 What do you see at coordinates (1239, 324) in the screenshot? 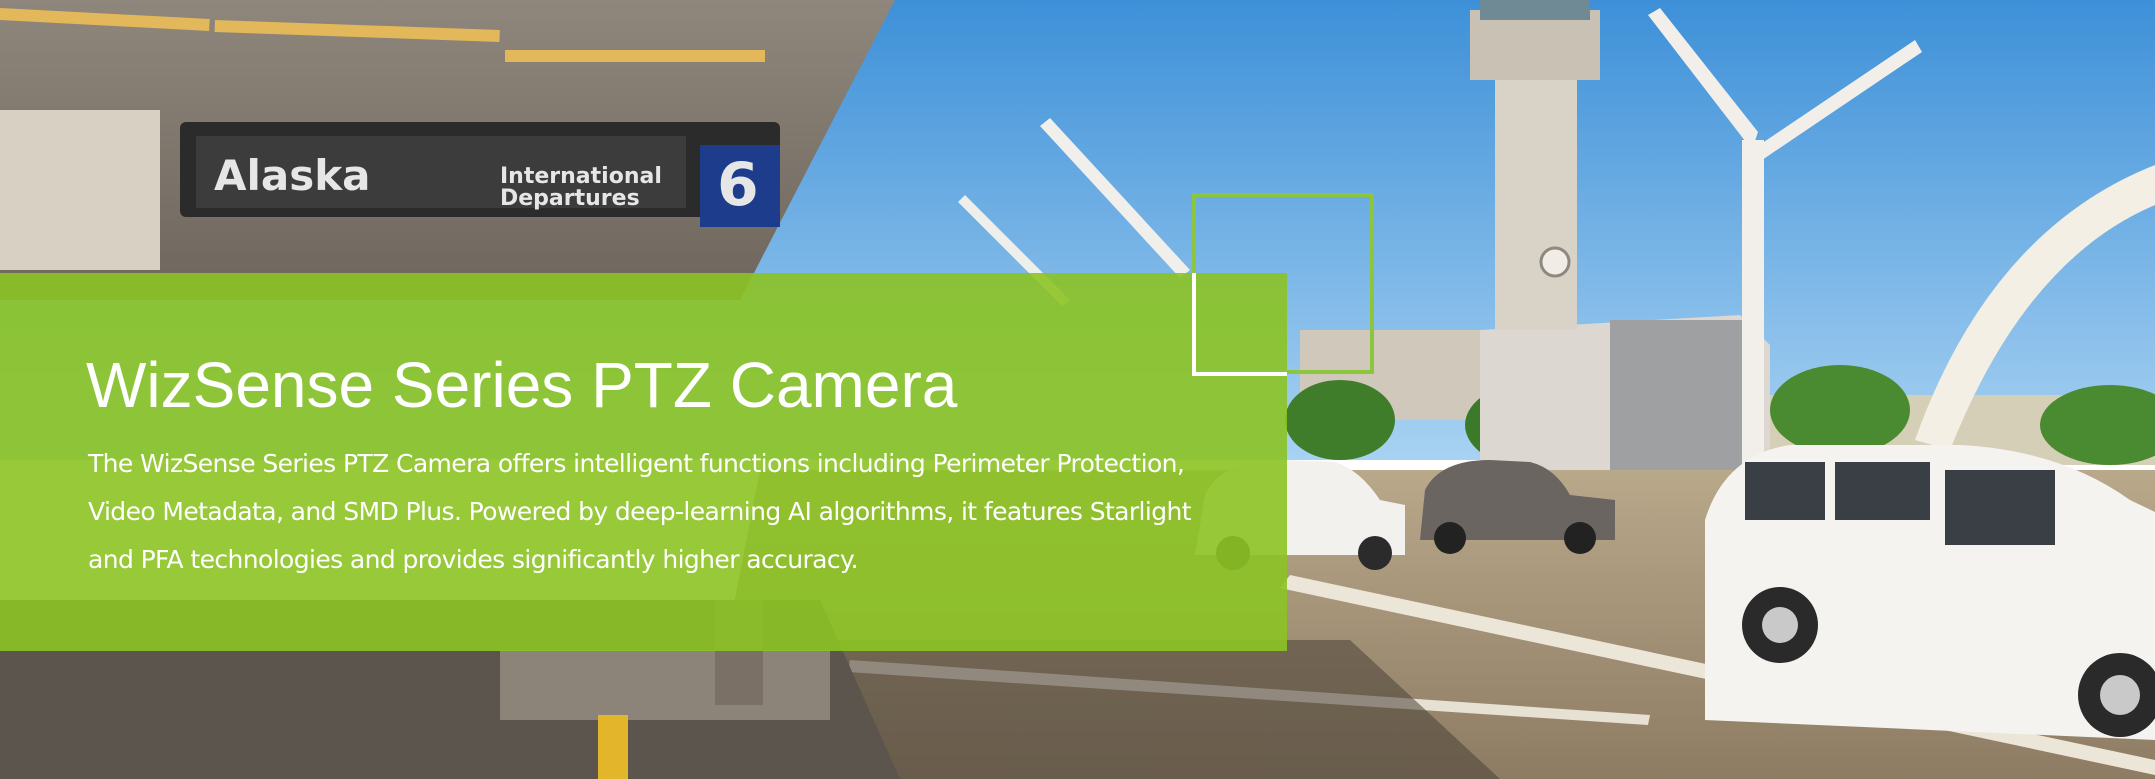
I see `decorative-frame-corner` at bounding box center [1239, 324].